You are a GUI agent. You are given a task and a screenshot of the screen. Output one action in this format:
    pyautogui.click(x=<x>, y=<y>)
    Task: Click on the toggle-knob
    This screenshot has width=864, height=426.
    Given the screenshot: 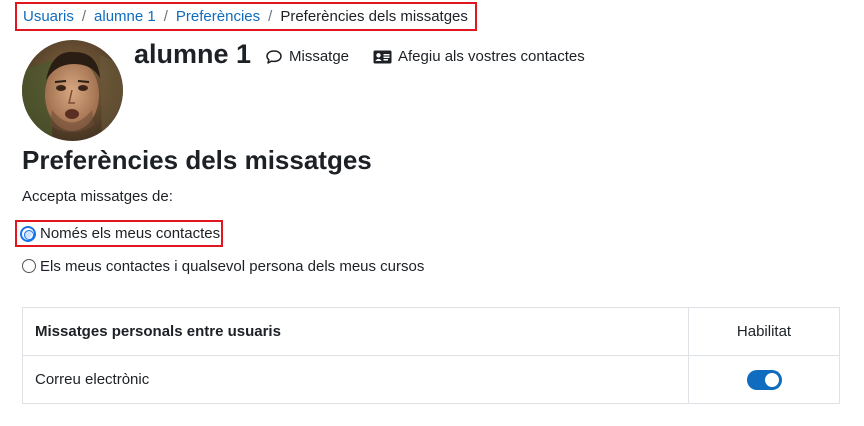 What is the action you would take?
    pyautogui.click(x=771, y=379)
    